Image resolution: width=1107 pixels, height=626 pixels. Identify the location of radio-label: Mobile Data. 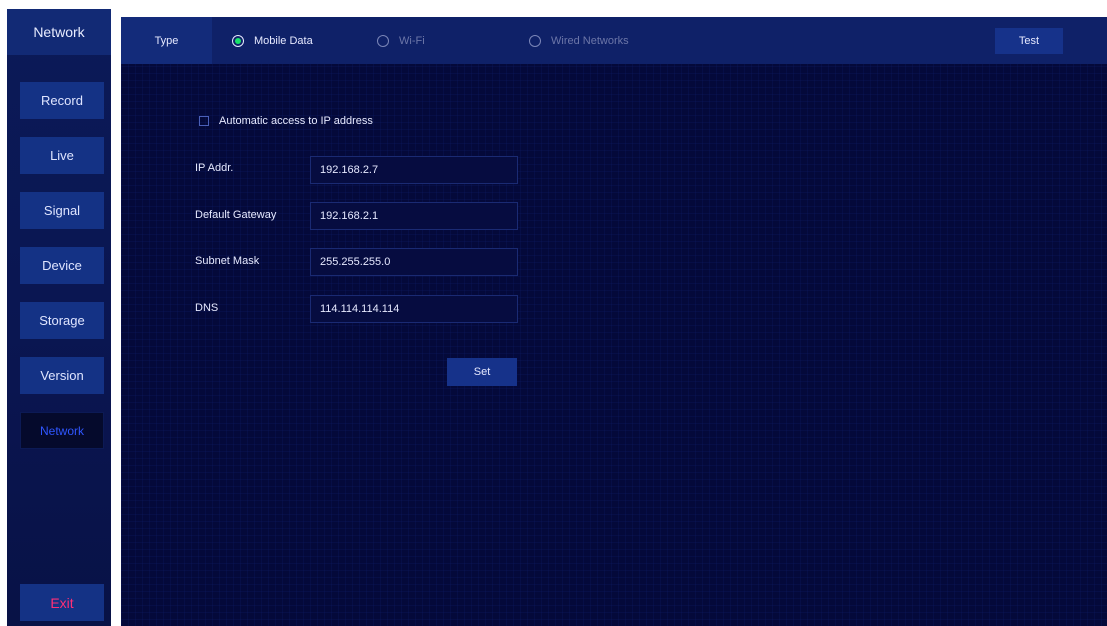
(283, 40).